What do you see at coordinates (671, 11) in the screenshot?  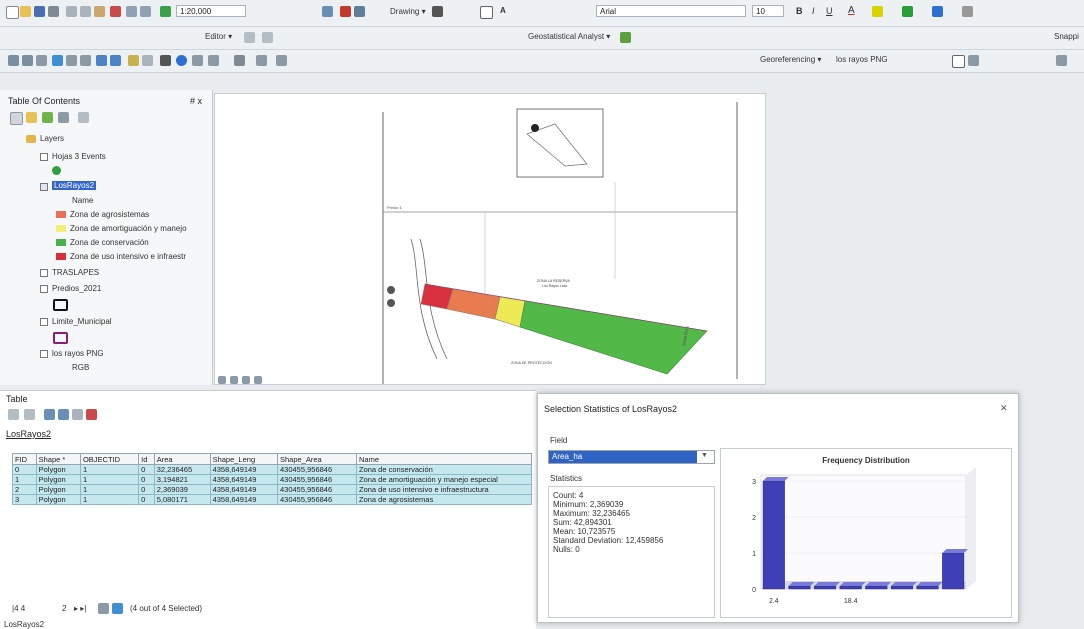 I see `font-name-dropdown: Arial` at bounding box center [671, 11].